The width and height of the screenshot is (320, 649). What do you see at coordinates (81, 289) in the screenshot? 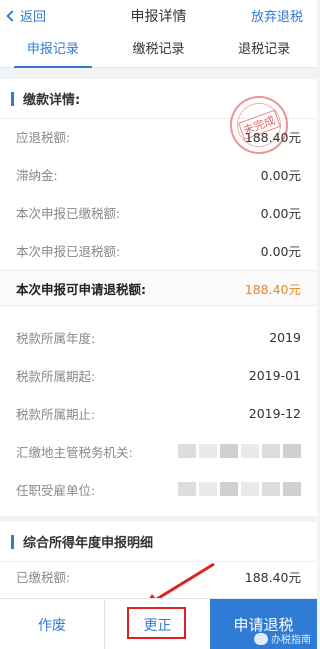
I see `row-label: 本次申报可申请退税额:` at bounding box center [81, 289].